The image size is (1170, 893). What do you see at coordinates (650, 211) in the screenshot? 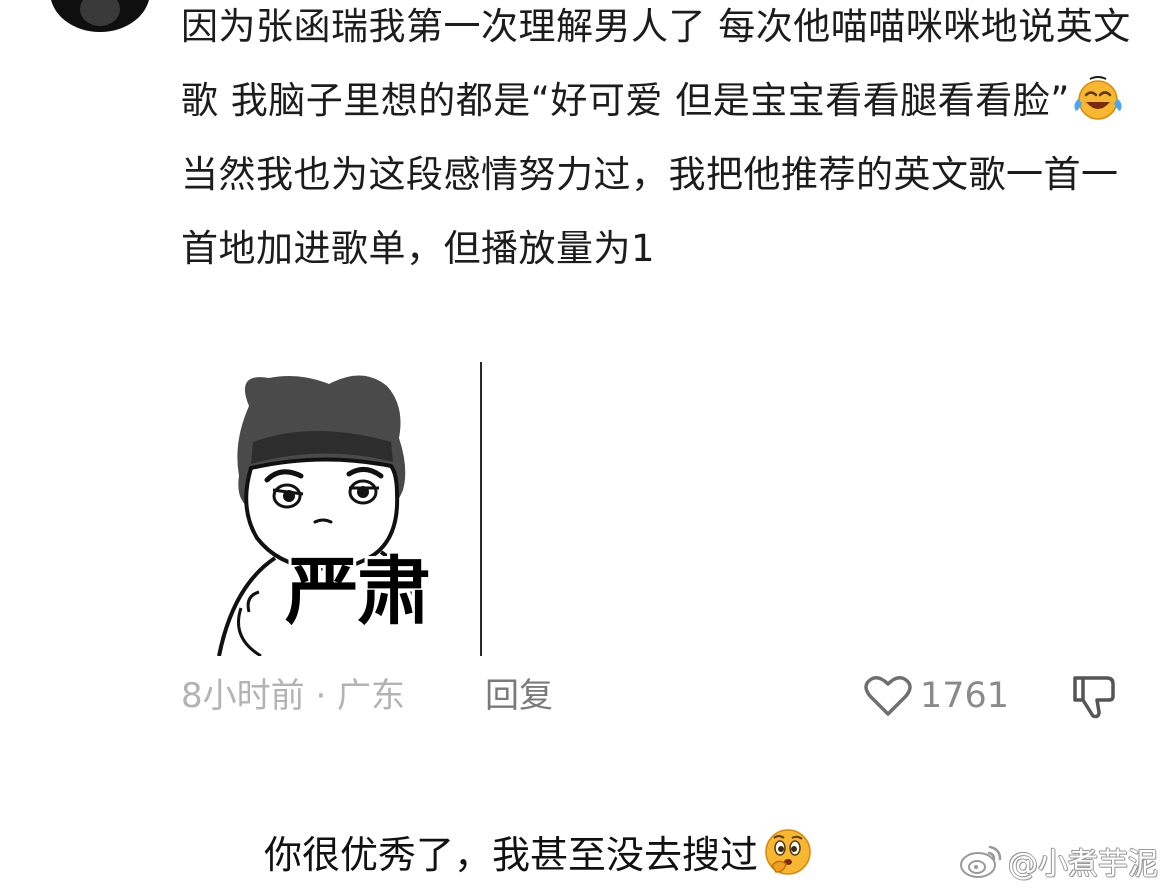
I see `comment-text-part2: 当然我也为这段感情努力过，我把他推荐的英文歌一首一首地加进歌单，但播放量为1` at bounding box center [650, 211].